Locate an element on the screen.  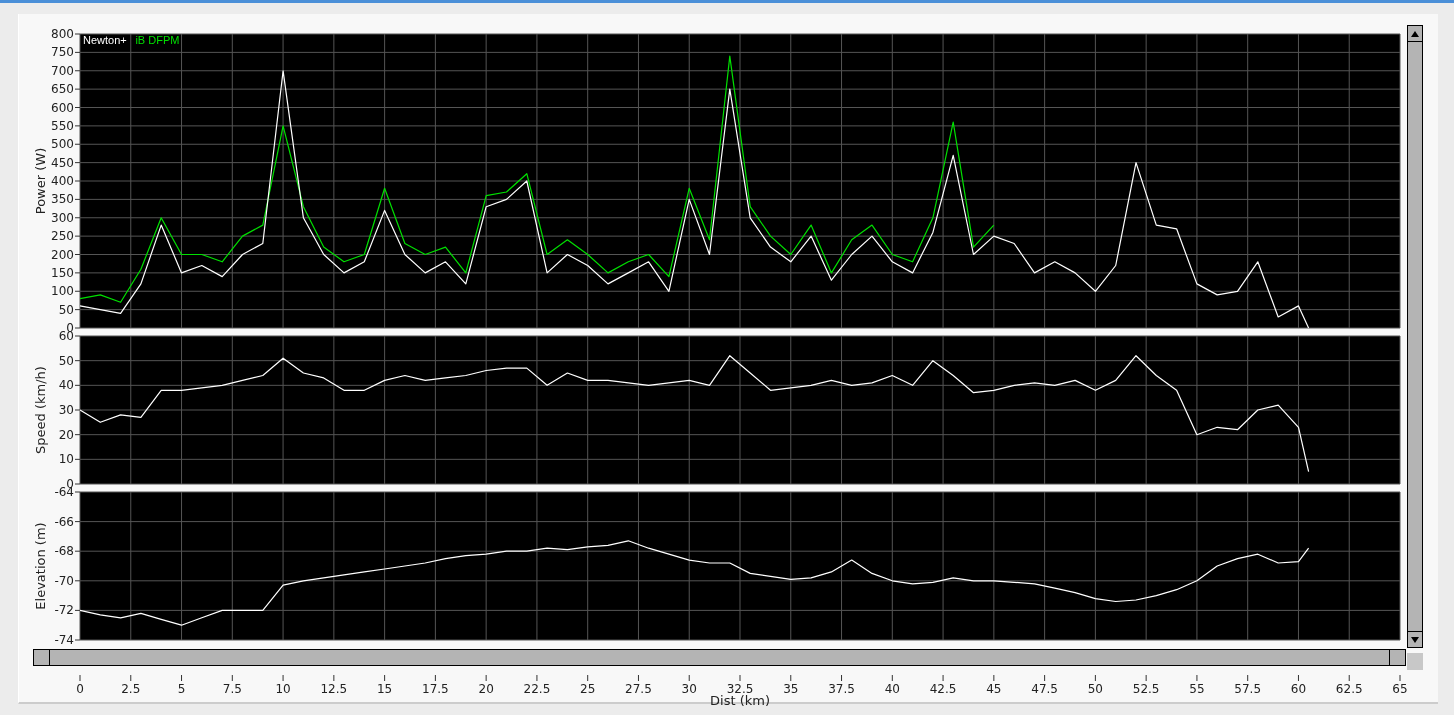
axis-tick-label: -72 is located at coordinates (64, 610).